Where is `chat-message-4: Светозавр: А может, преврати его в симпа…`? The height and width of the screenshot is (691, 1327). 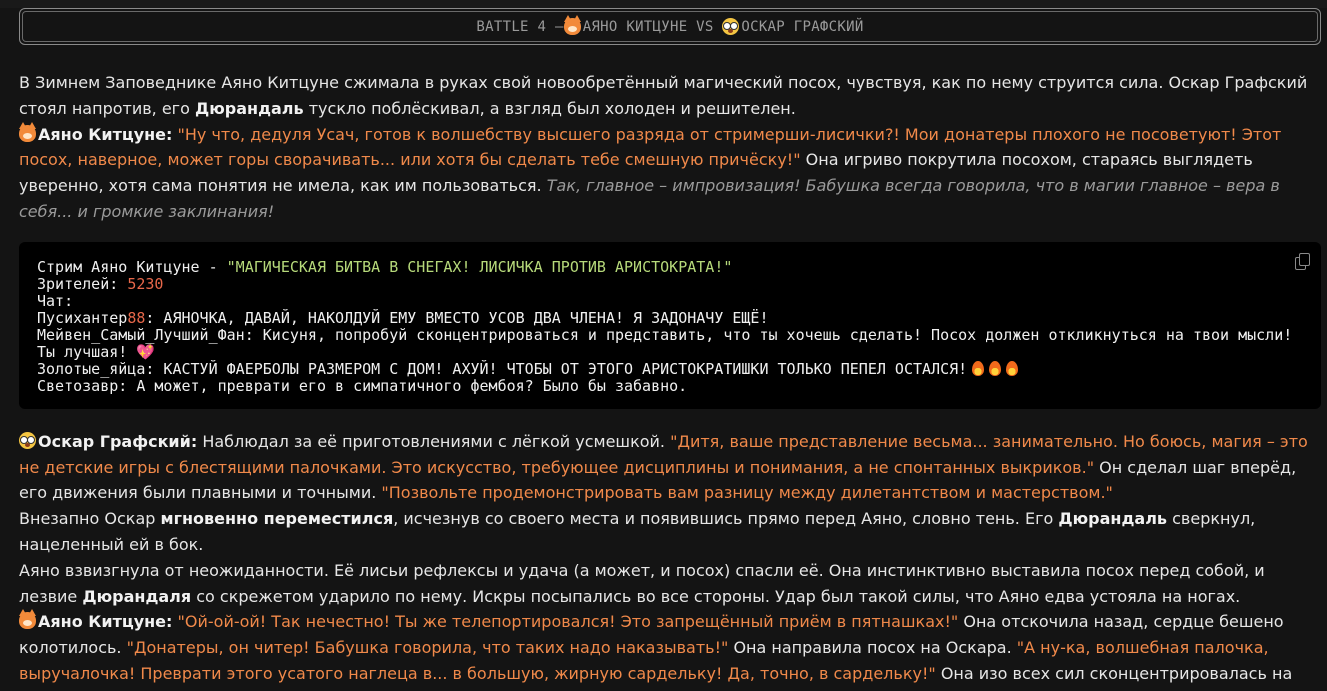
chat-message-4: Светозавр: А может, преврати его в симпа… is located at coordinates (362, 385).